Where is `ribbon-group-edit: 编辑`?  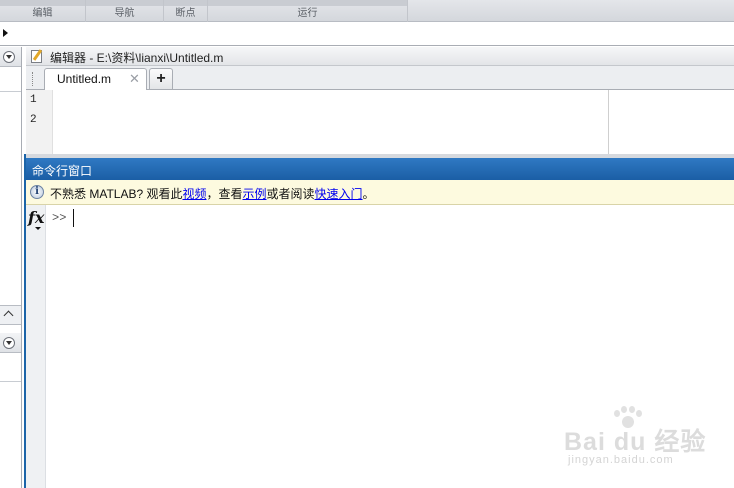
ribbon-group-edit: 编辑 is located at coordinates (43, 11).